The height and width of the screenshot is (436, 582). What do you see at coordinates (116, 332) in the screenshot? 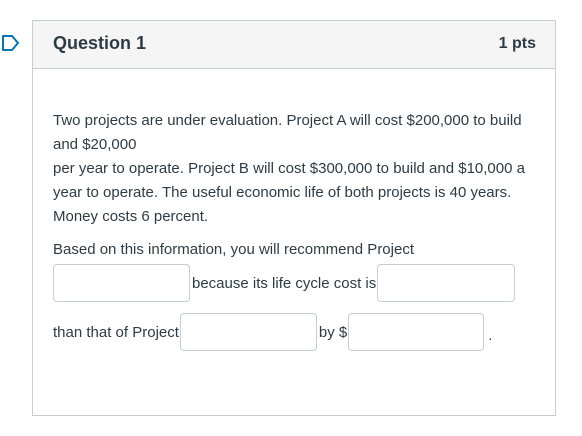
I see `label-than: than that of Project` at bounding box center [116, 332].